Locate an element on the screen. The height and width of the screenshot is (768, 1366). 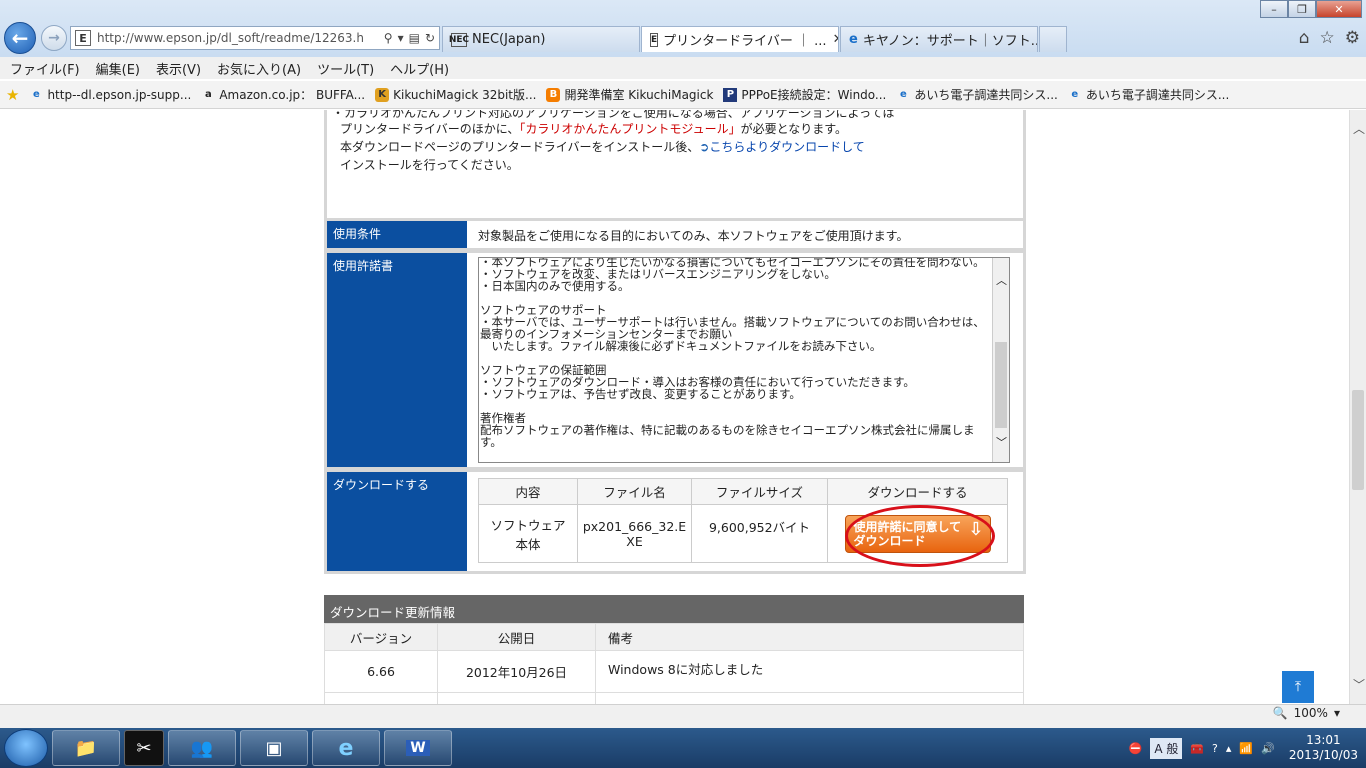
chevron-down-icon: ▾ is located at coordinates (1337, 713).